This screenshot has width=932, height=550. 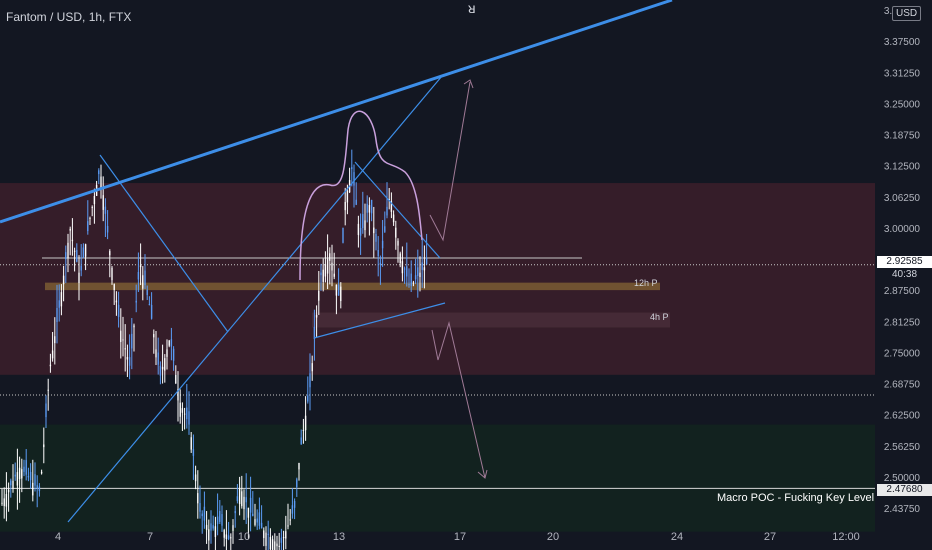 What do you see at coordinates (902, 198) in the screenshot?
I see `price-tick-label: 3.06250` at bounding box center [902, 198].